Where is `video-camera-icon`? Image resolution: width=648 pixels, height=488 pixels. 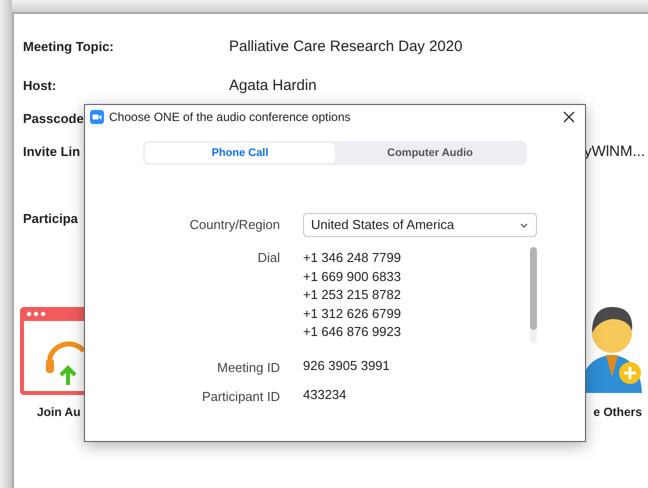 video-camera-icon is located at coordinates (97, 117).